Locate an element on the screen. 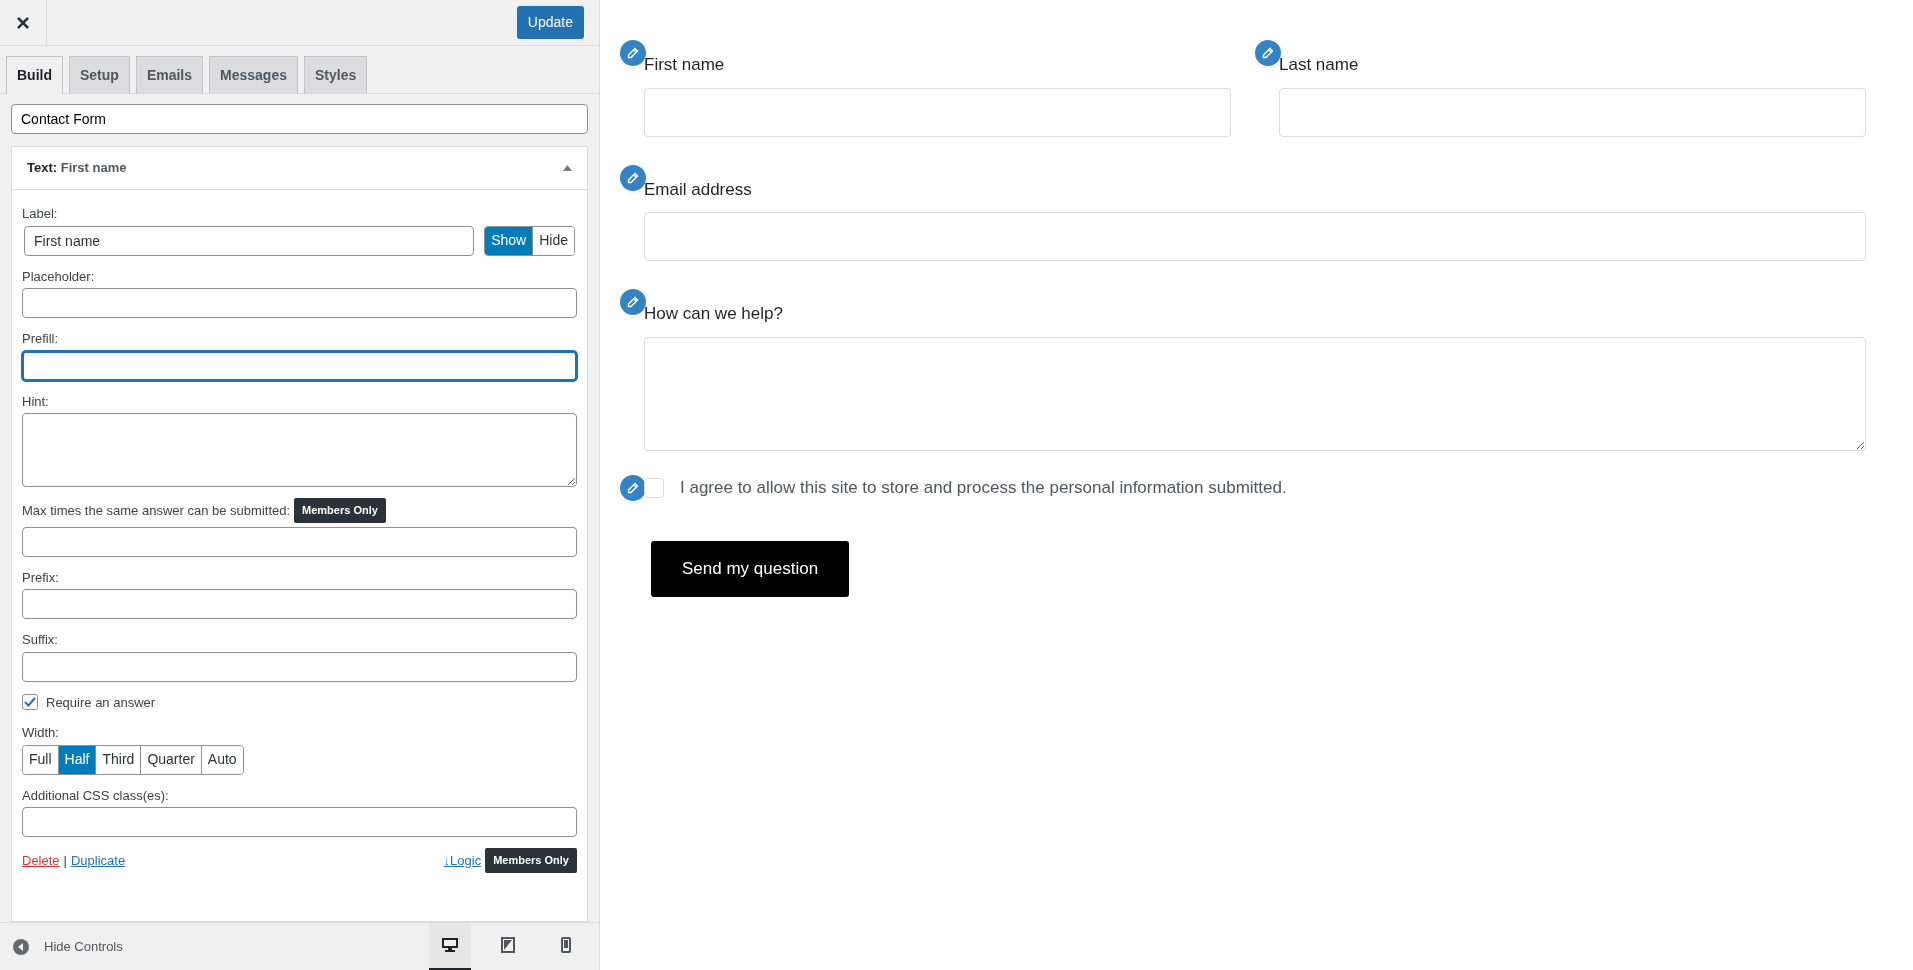  tab: Messages is located at coordinates (253, 75).